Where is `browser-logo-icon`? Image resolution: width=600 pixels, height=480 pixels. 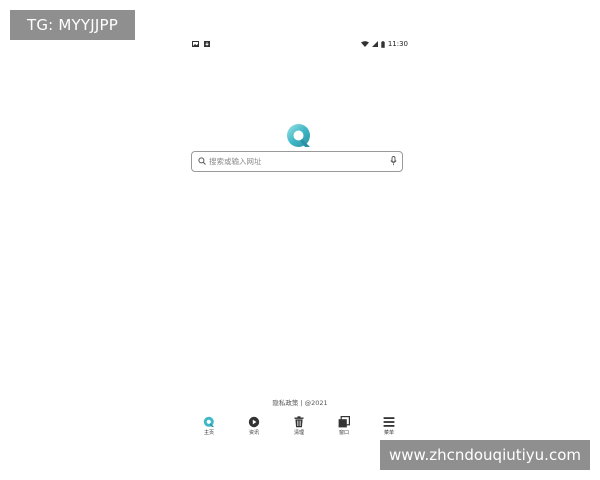
browser-logo-icon is located at coordinates (298, 135).